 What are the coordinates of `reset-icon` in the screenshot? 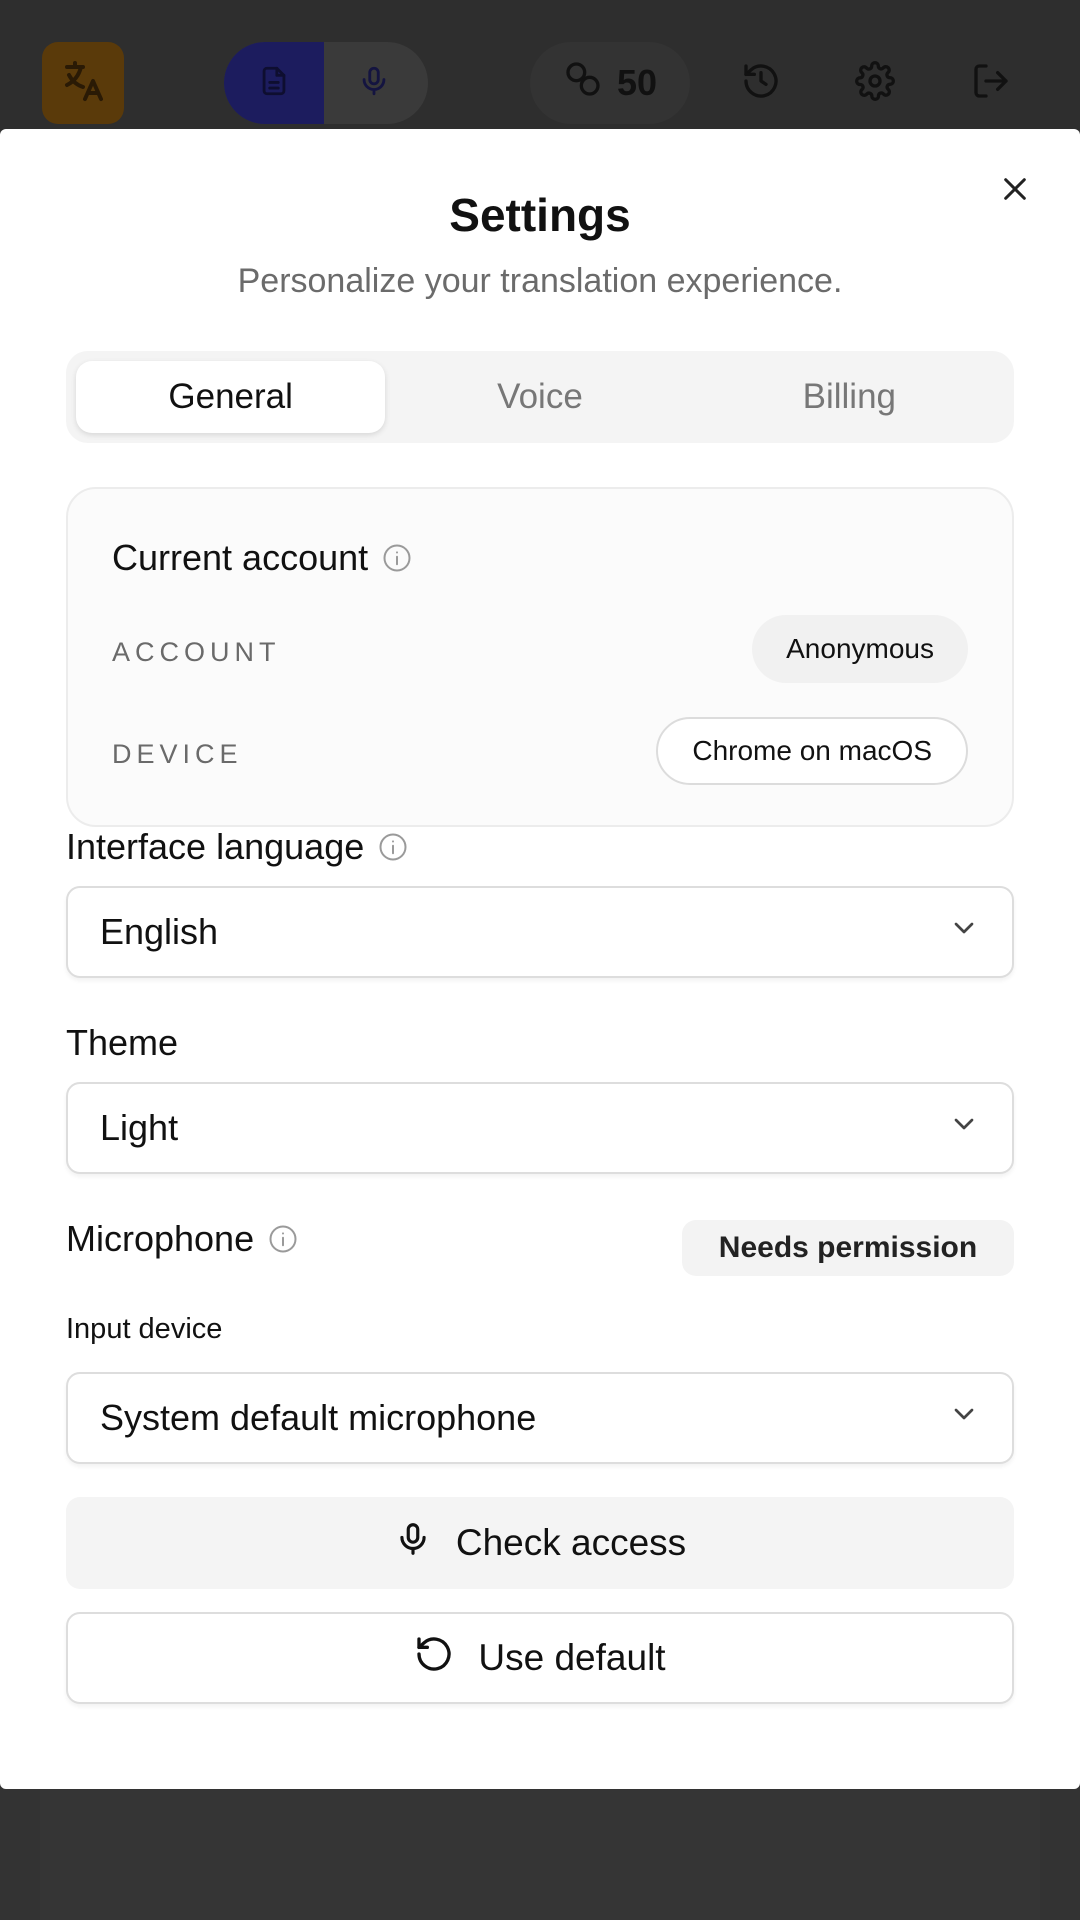 It's located at (434, 1658).